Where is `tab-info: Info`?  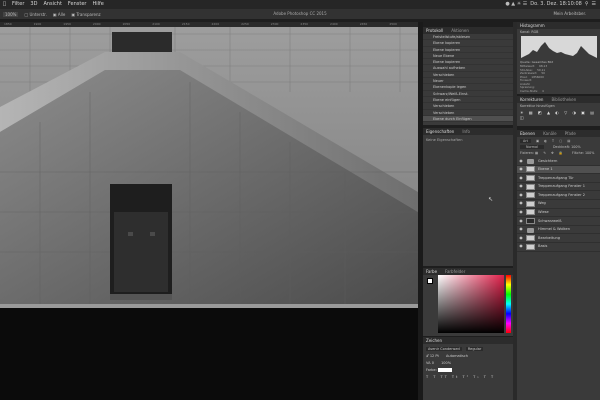
tab-info: Info is located at coordinates (466, 131).